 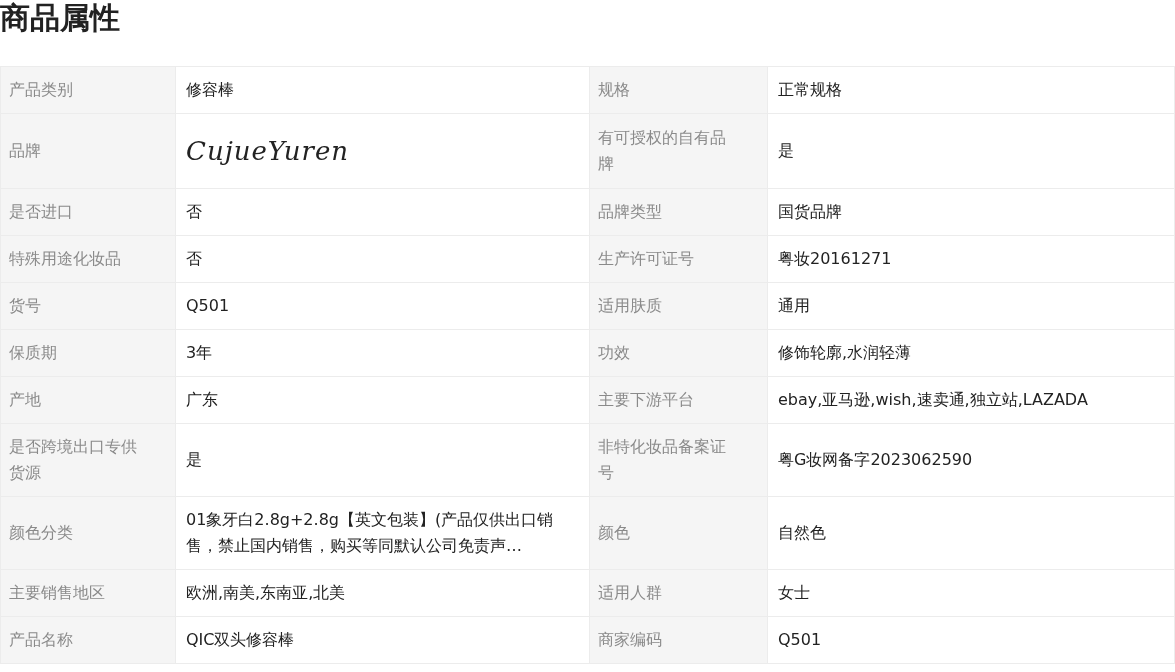 What do you see at coordinates (88, 353) in the screenshot?
I see `attribute-label: 保质期` at bounding box center [88, 353].